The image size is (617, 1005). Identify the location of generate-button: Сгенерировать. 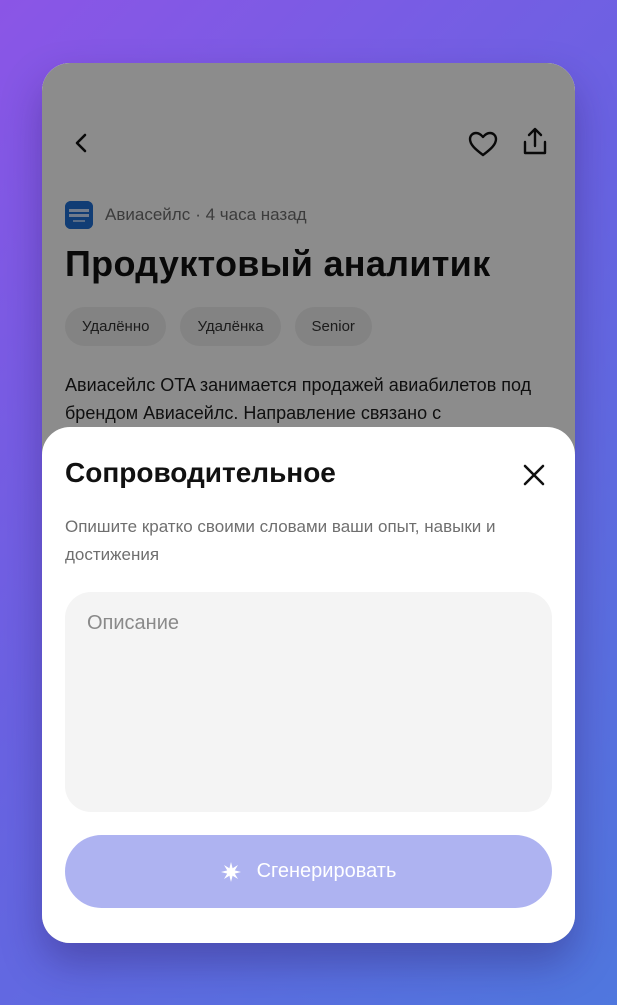
(308, 871).